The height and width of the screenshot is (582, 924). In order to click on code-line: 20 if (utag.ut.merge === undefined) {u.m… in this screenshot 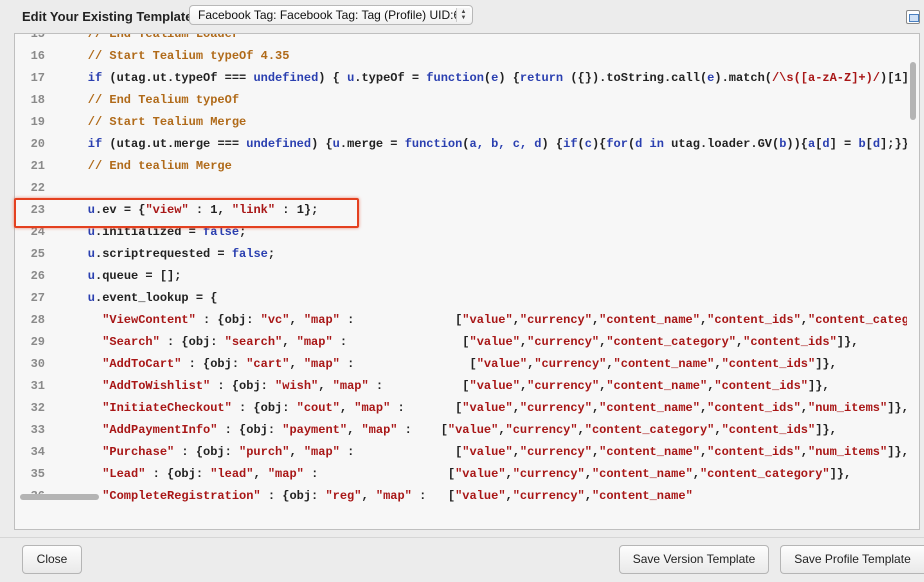, I will do `click(461, 144)`.